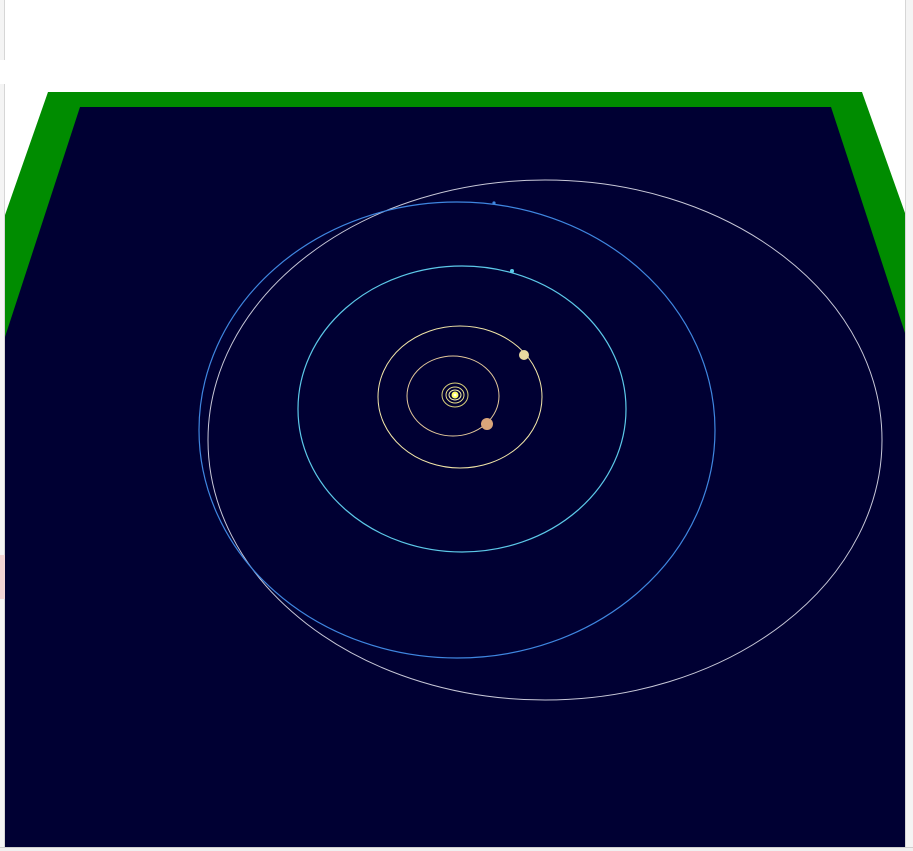 The image size is (913, 851). What do you see at coordinates (909, 425) in the screenshot?
I see `window-right-border` at bounding box center [909, 425].